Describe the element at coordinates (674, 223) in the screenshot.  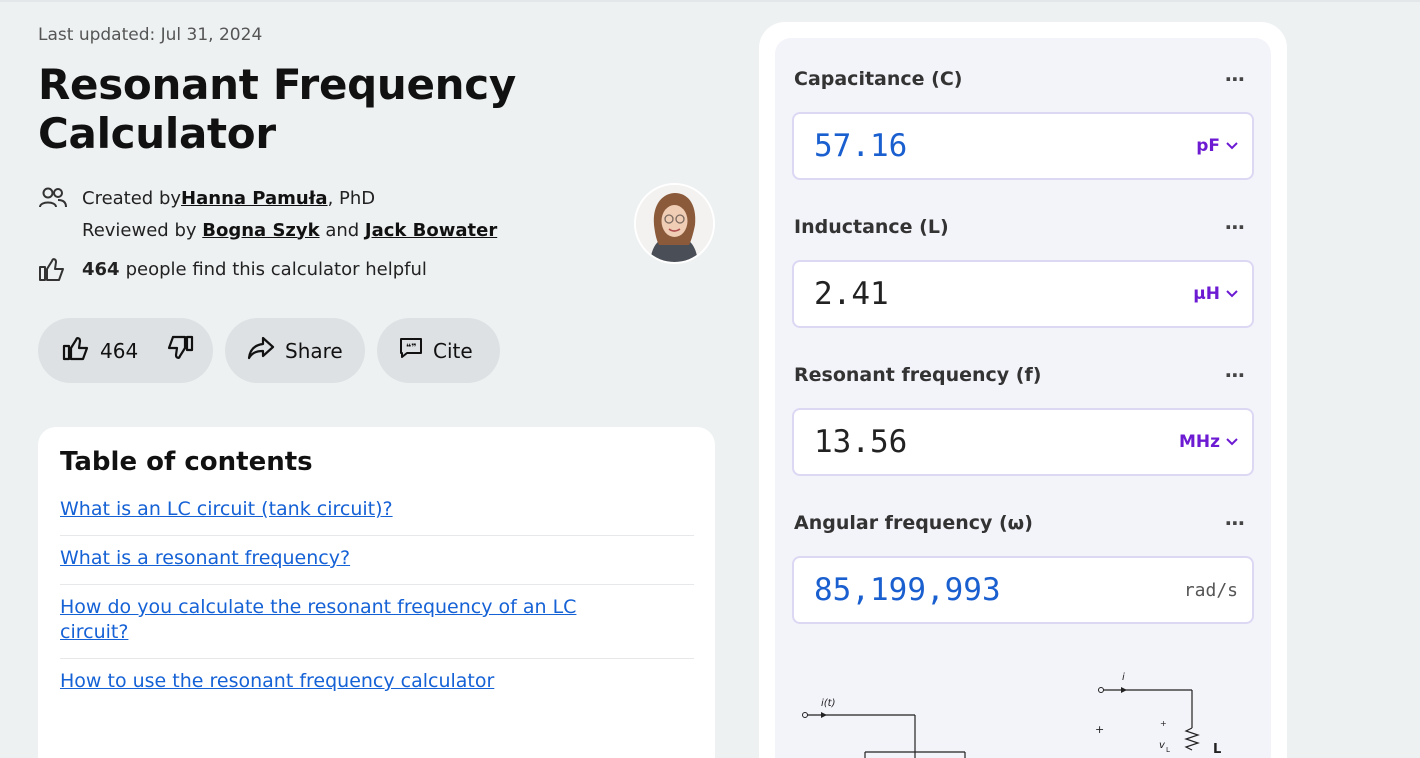
I see `author-avatar` at that location.